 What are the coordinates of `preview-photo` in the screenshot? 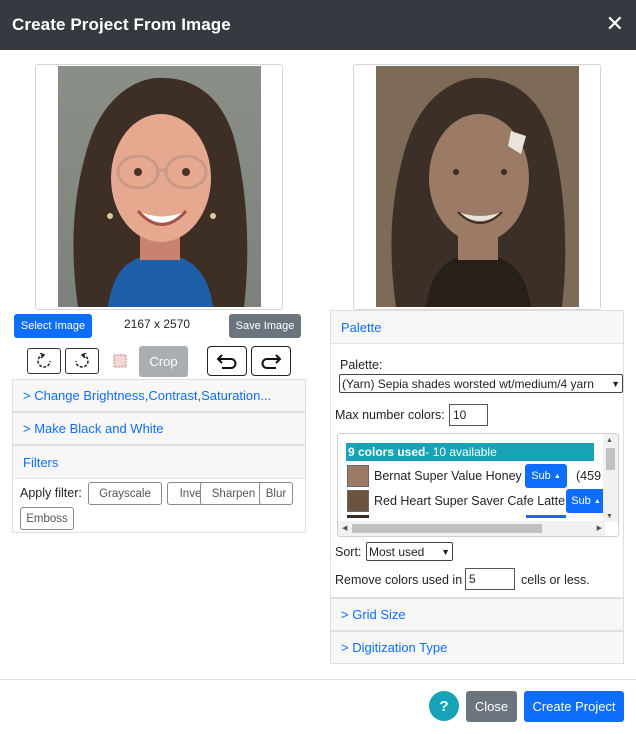 It's located at (477, 186).